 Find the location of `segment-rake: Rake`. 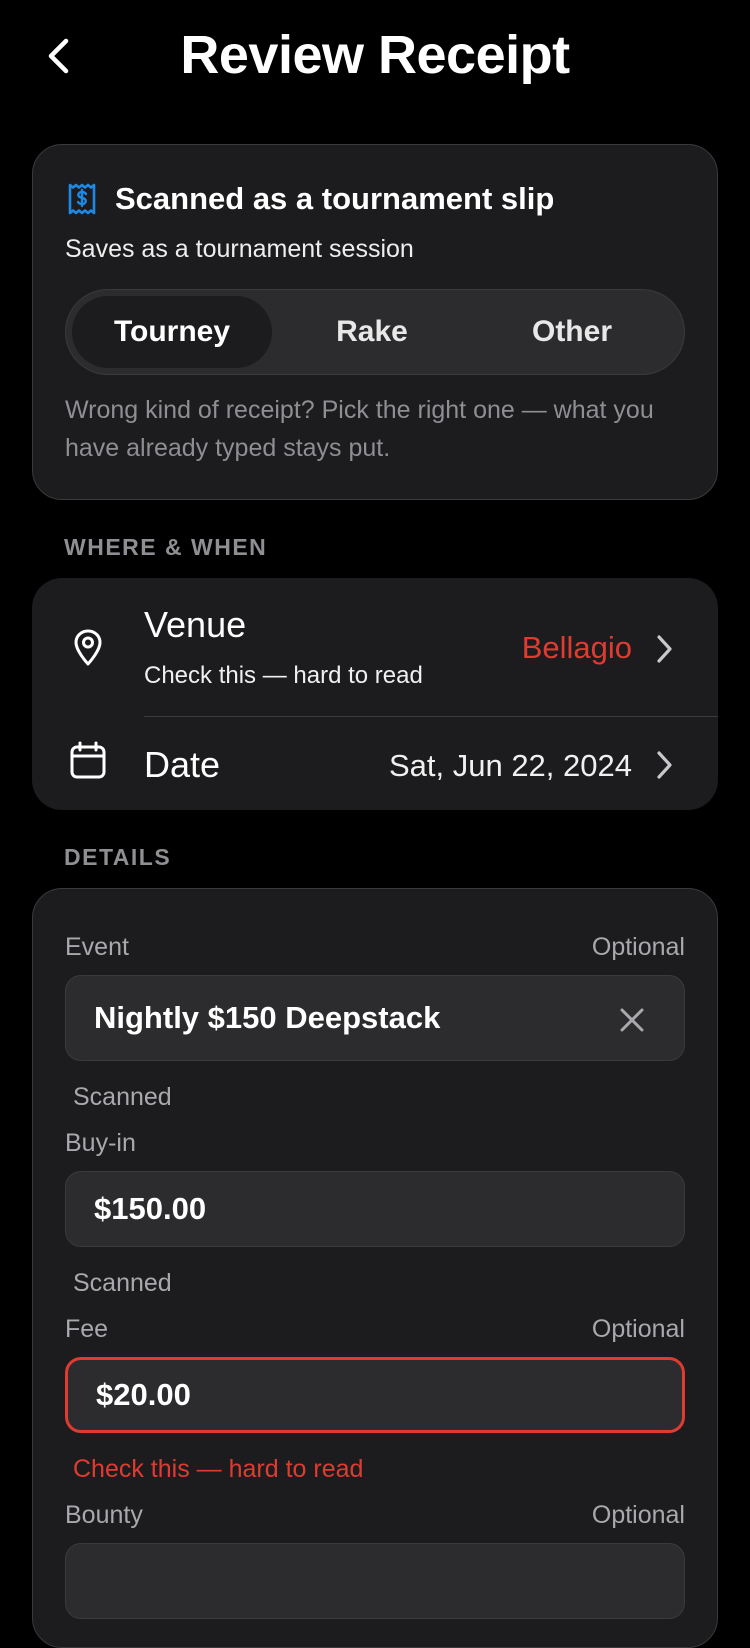

segment-rake: Rake is located at coordinates (372, 332).